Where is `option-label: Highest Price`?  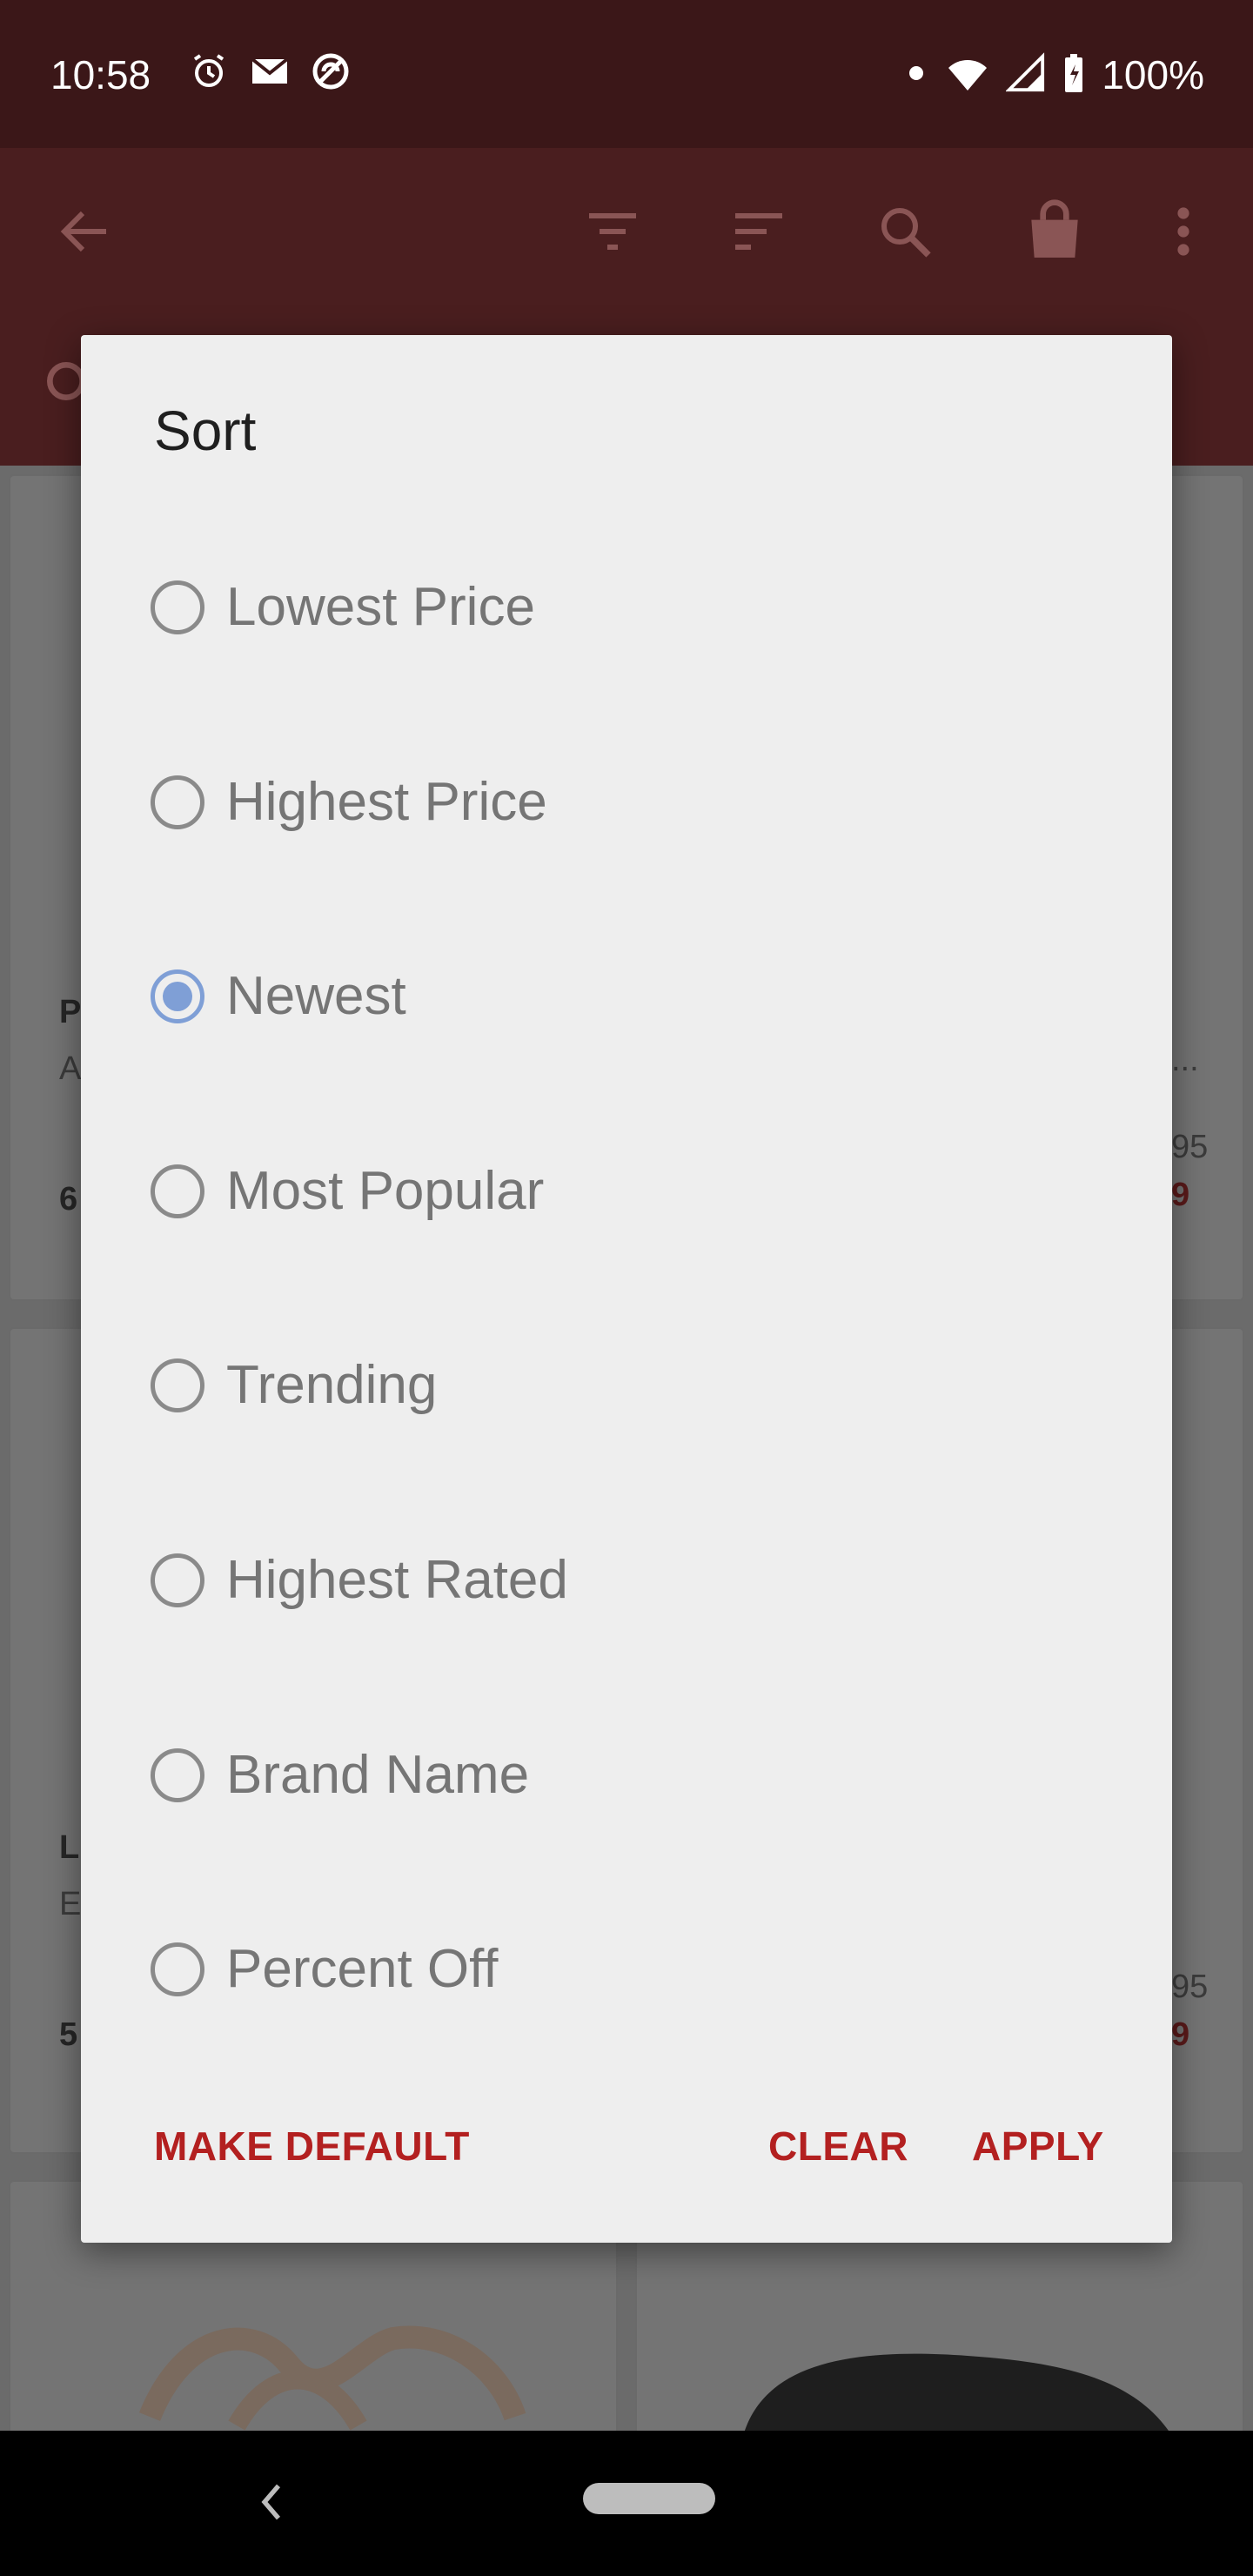 option-label: Highest Price is located at coordinates (386, 802).